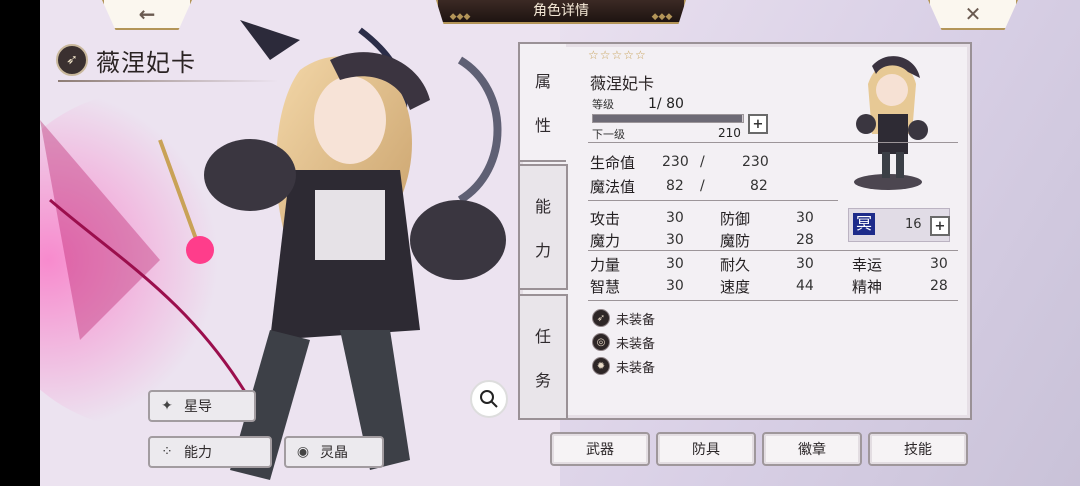  I want to click on ability-icon: ⁘, so click(167, 452).